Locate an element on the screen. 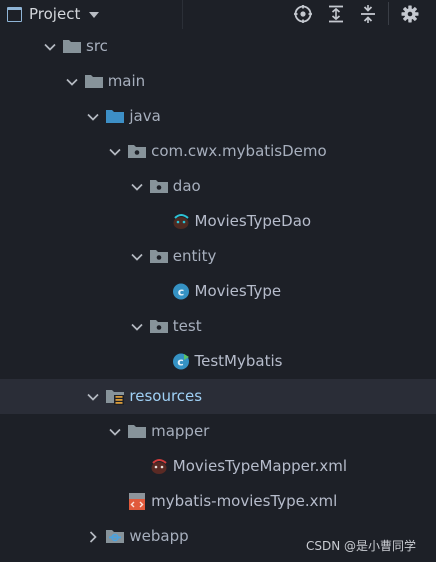 The width and height of the screenshot is (436, 562). tree-row: mybatis-moviesType.xml is located at coordinates (218, 501).